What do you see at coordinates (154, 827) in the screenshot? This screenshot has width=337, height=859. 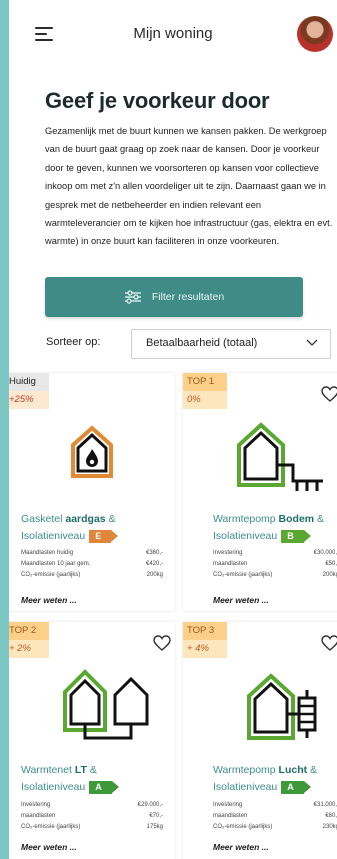 I see `card-text: 175kg` at bounding box center [154, 827].